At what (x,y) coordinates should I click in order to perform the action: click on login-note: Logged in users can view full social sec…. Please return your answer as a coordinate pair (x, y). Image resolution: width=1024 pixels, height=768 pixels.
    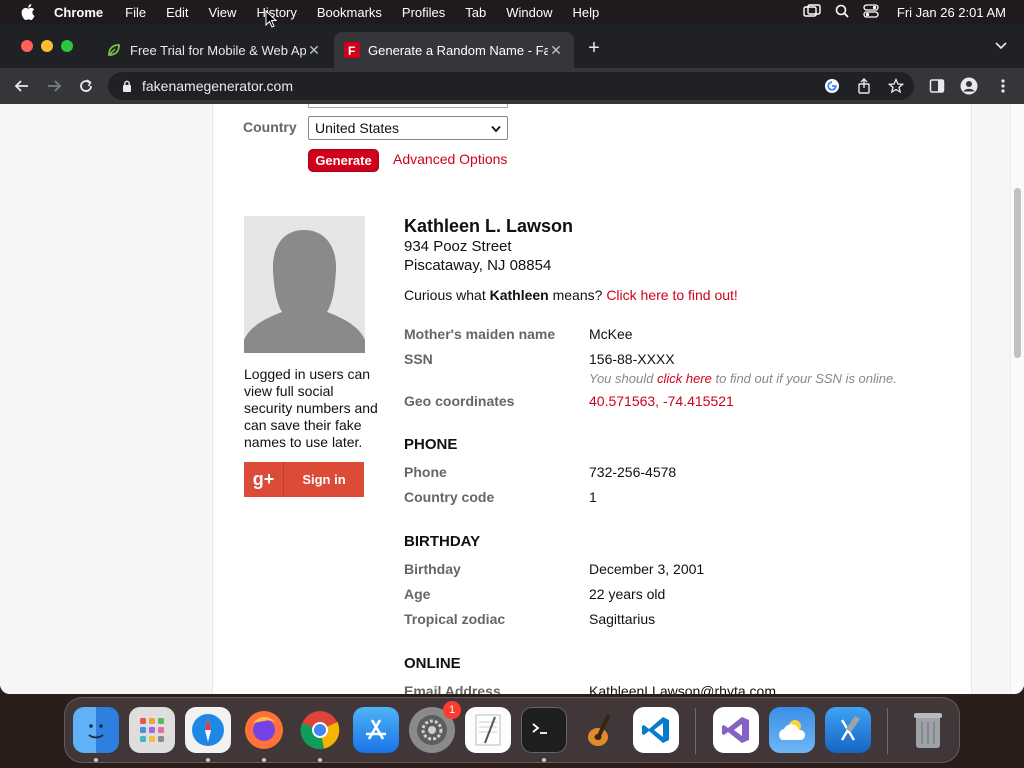
    Looking at the image, I should click on (311, 408).